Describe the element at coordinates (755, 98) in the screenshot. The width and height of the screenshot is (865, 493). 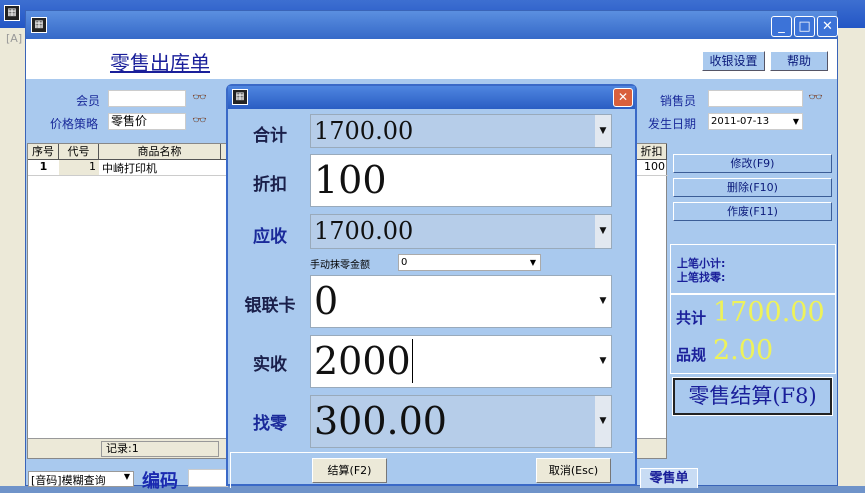
I see `salesperson-input` at that location.